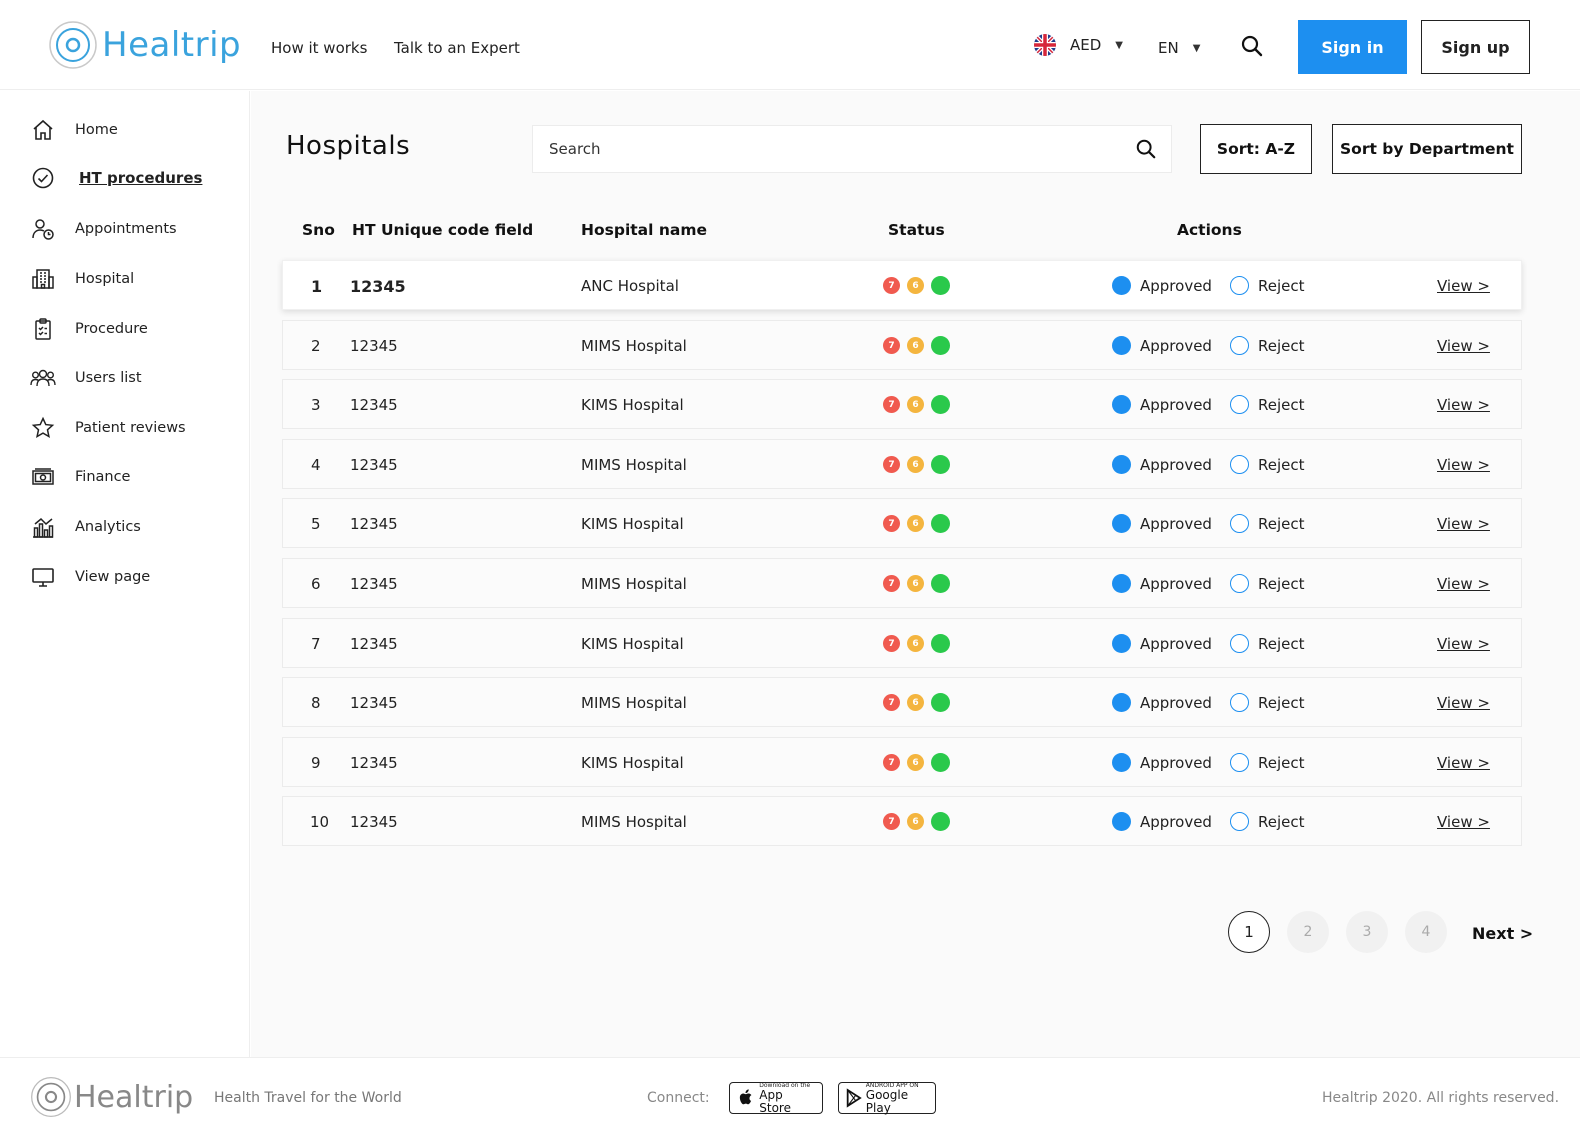 The image size is (1580, 1145). Describe the element at coordinates (902, 285) in the screenshot. I see `table-row: 1 12345 ANC Hospital 7 6 Approved Reject View >` at that location.